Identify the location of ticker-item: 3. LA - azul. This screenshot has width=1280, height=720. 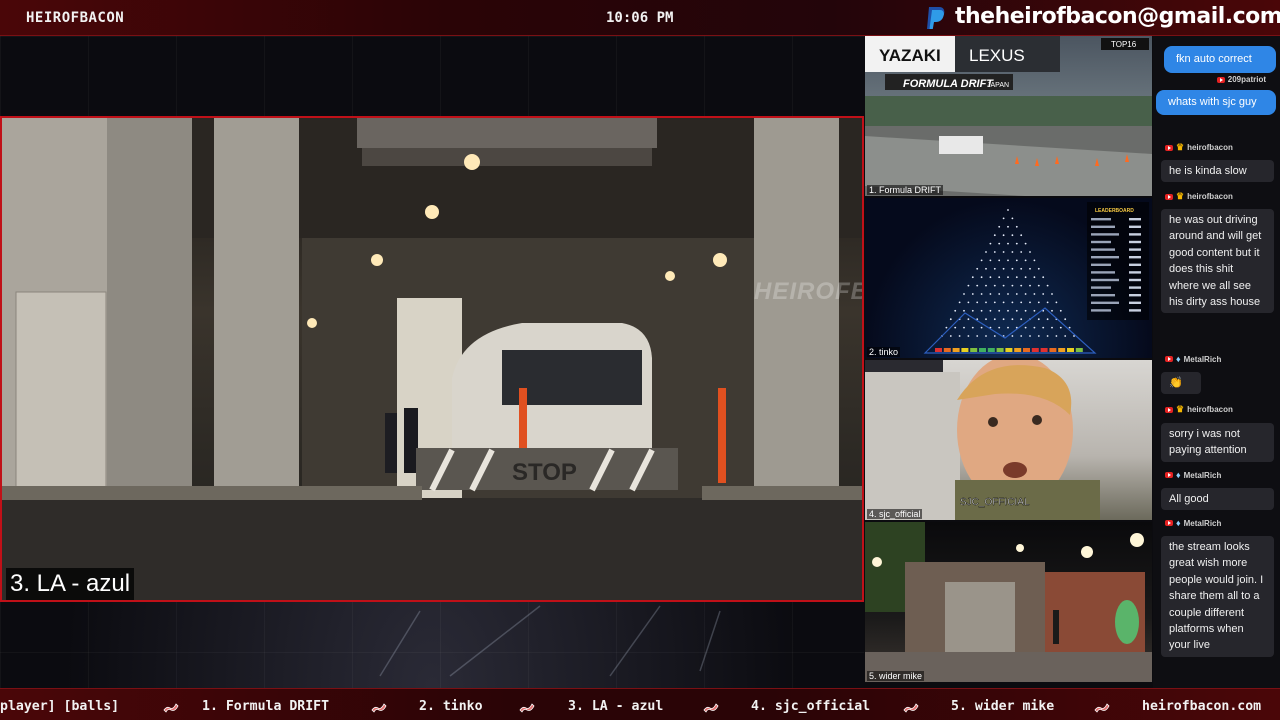
(616, 706).